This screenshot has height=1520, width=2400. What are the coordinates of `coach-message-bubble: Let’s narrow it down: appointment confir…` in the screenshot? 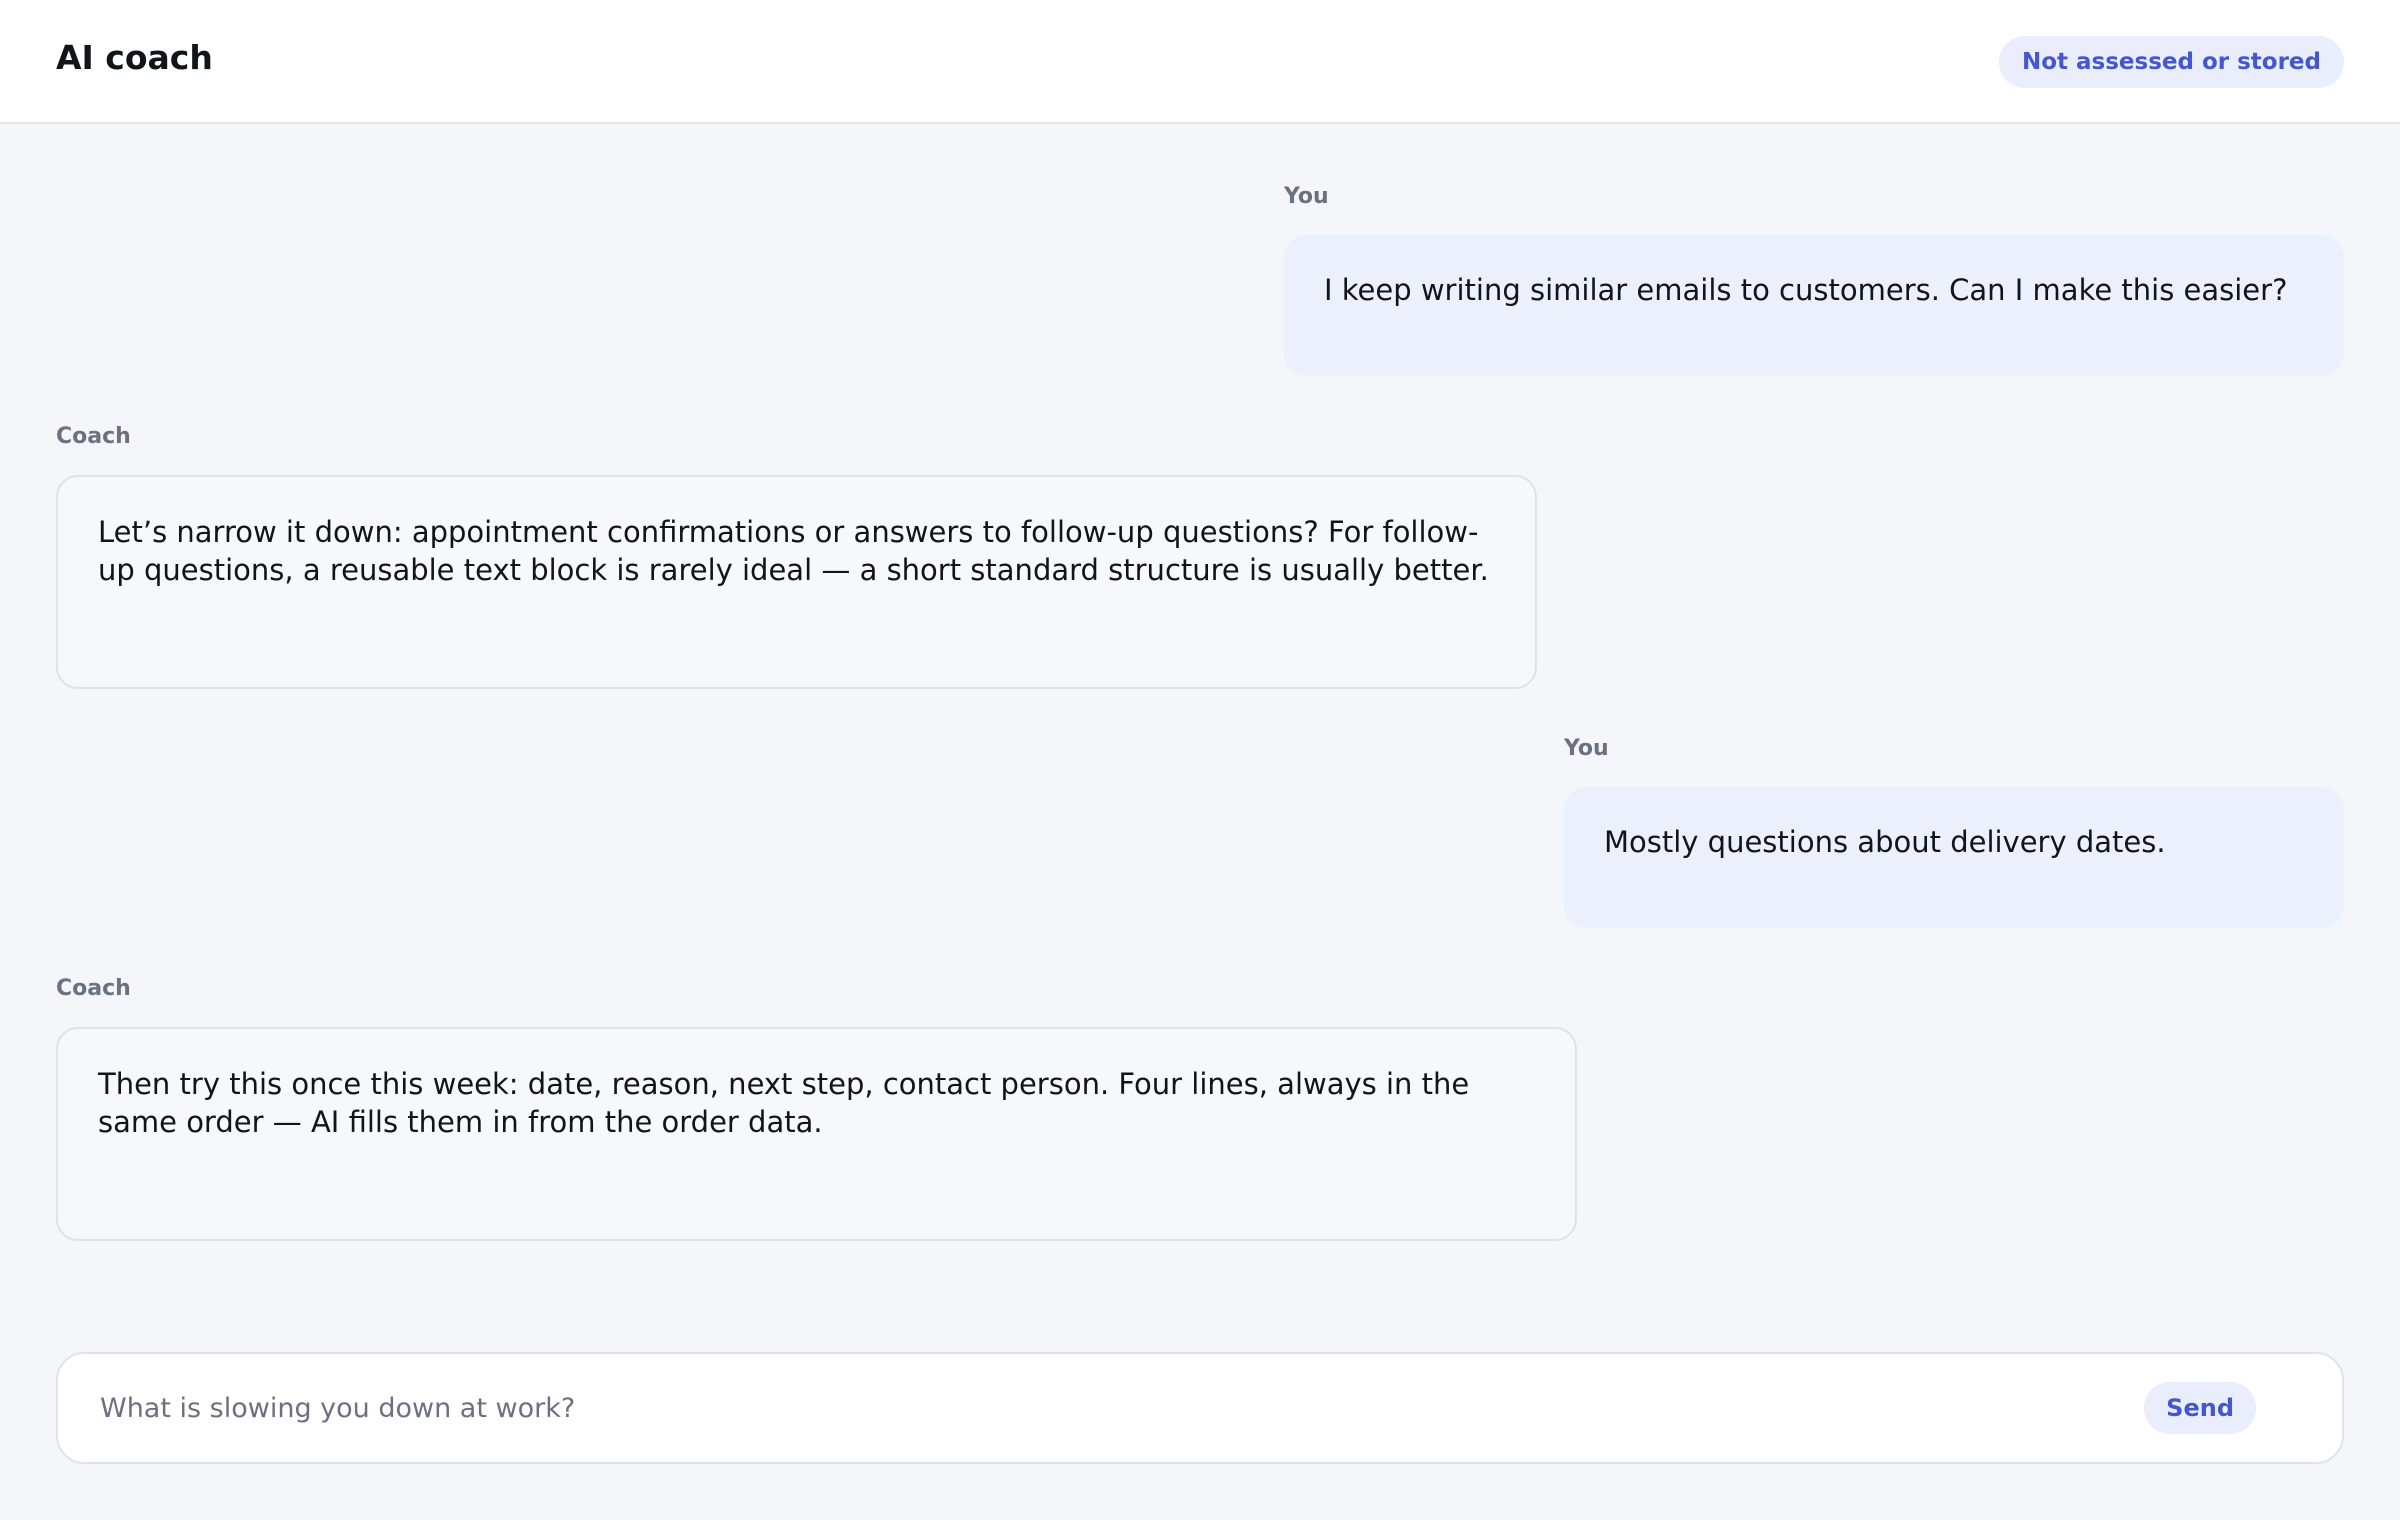 It's located at (796, 582).